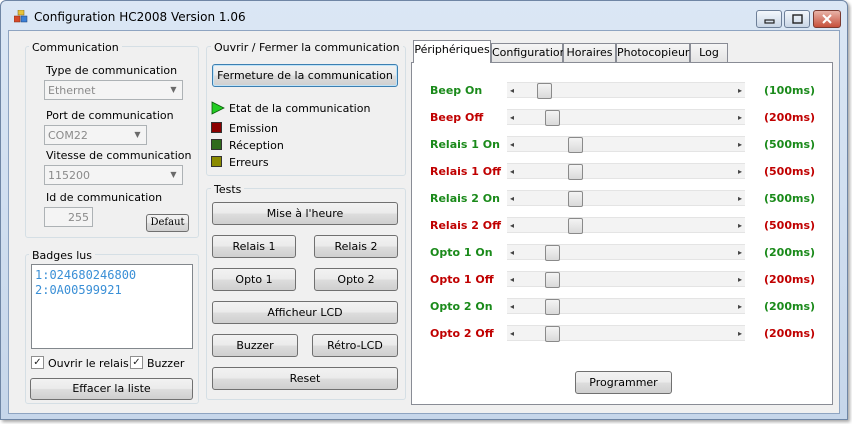 This screenshot has width=852, height=424. I want to click on beep-on-label: Beep On, so click(456, 90).